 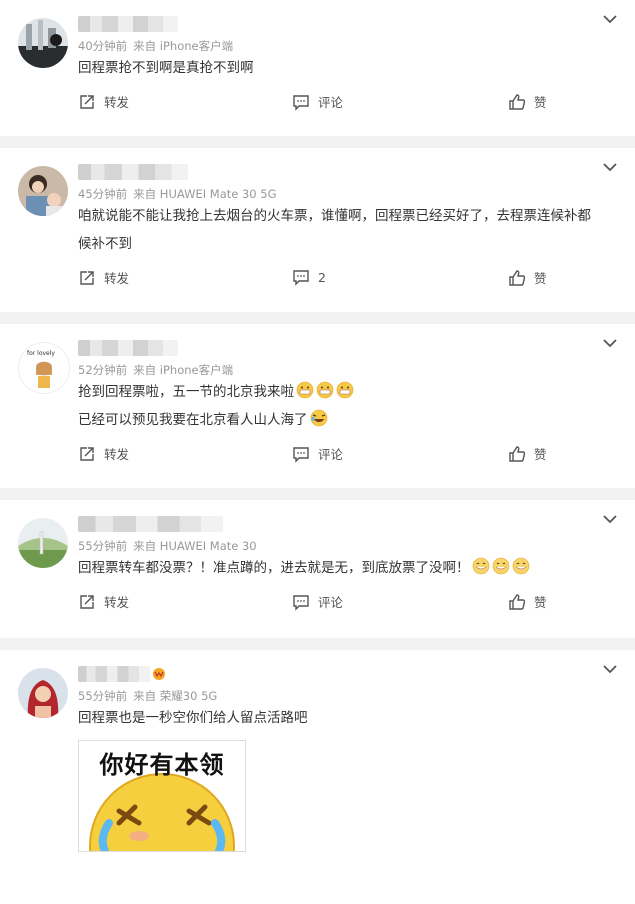 I want to click on text-line: 咱就说能不能让我抢上去烟台的火车票，谁懂啊，回程票已经买好了，去程票连候补都, so click(x=334, y=216).